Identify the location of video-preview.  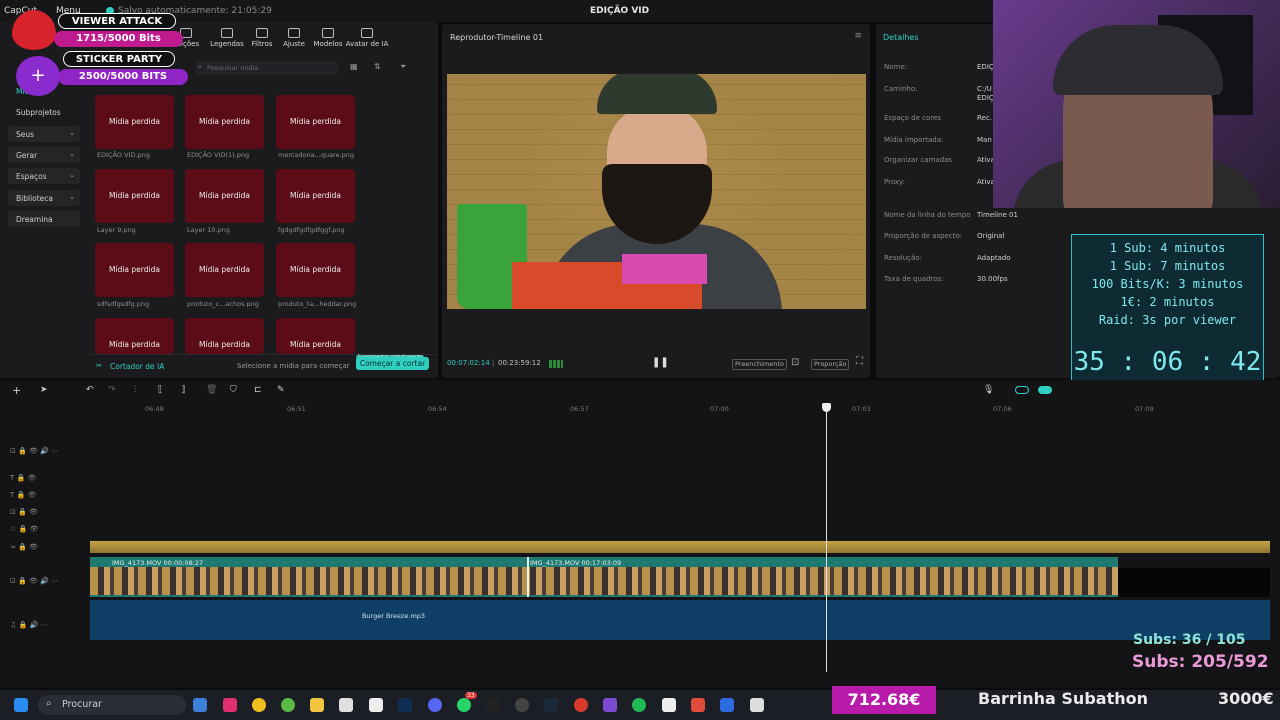
(656, 191).